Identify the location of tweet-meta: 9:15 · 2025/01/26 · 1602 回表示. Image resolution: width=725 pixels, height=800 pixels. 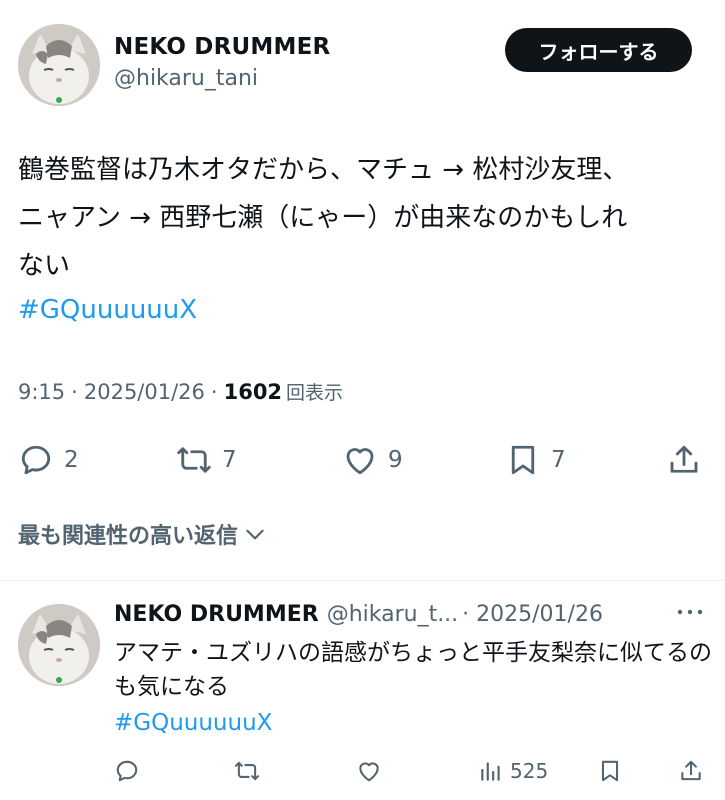
(180, 391).